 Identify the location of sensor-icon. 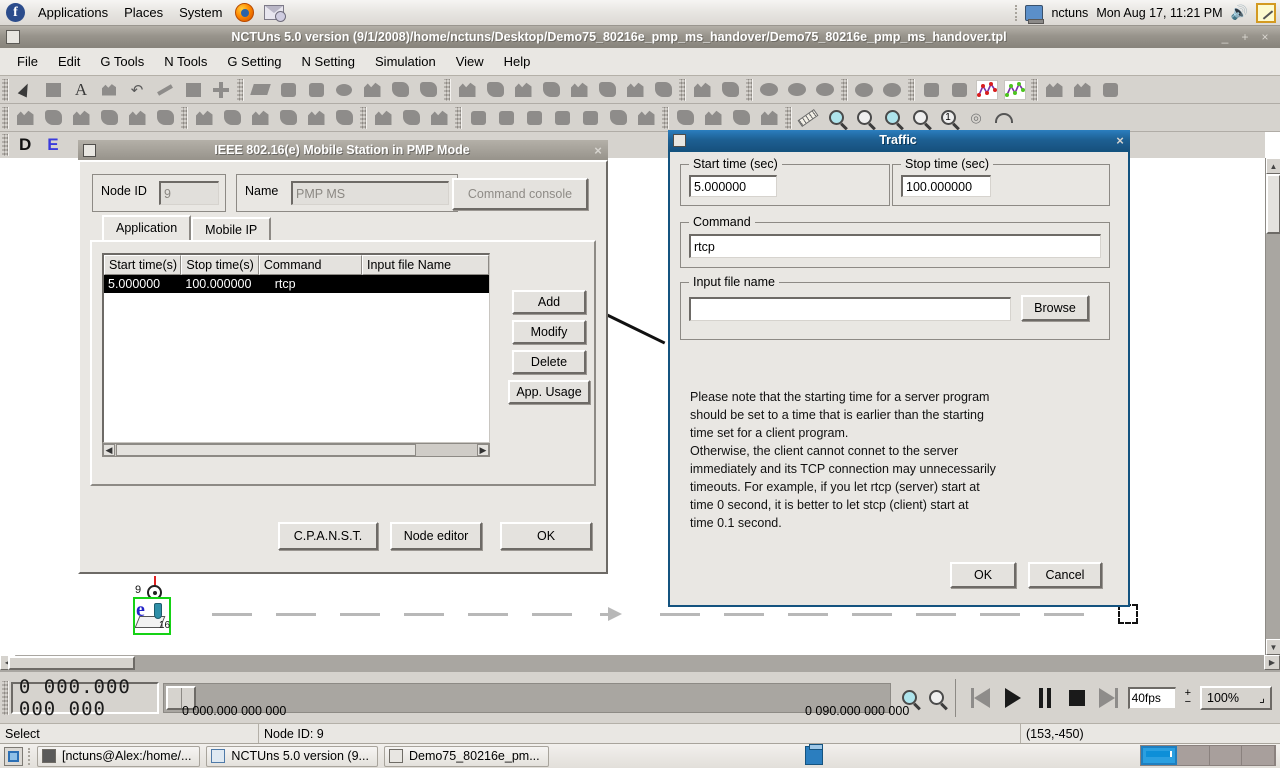
(635, 90).